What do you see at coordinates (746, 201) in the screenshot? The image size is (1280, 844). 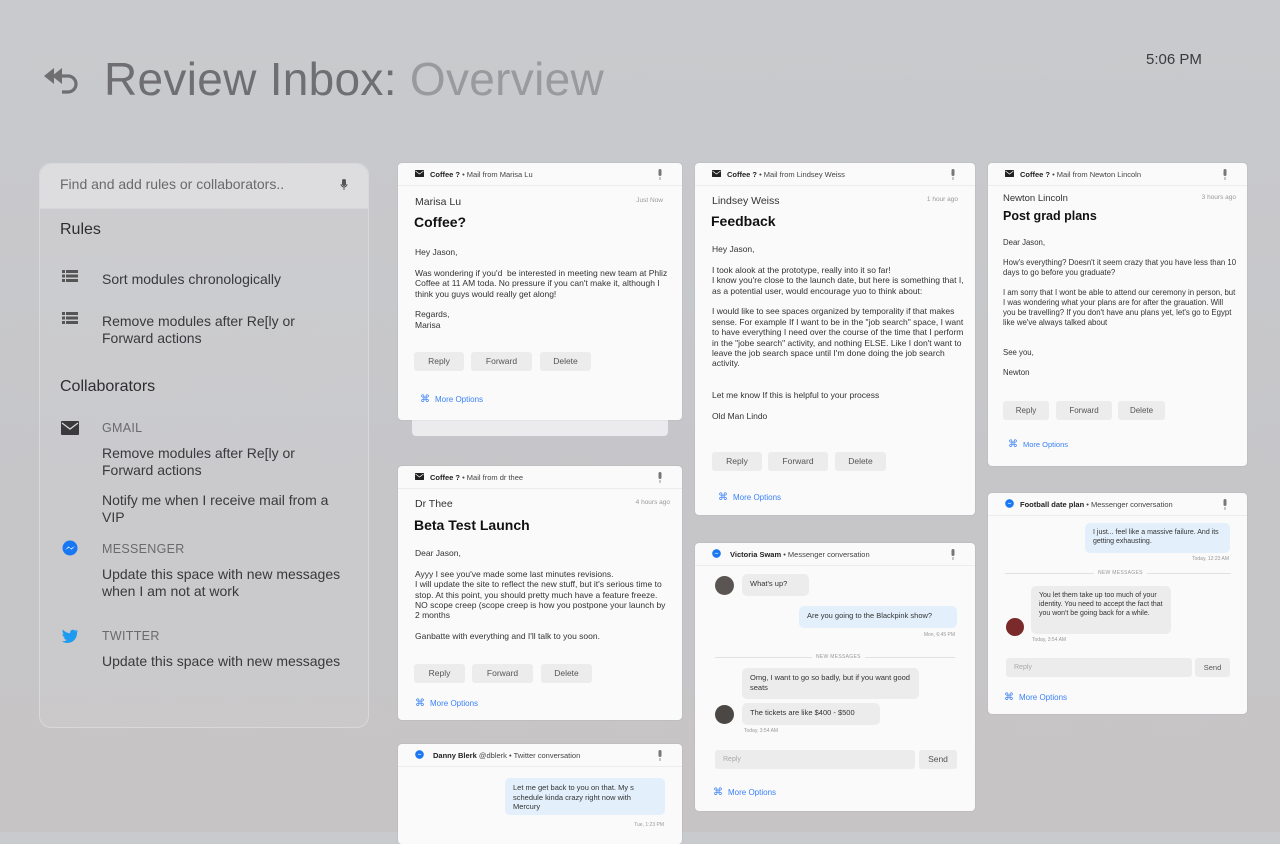 I see `sender-name: Lindsey Weiss` at bounding box center [746, 201].